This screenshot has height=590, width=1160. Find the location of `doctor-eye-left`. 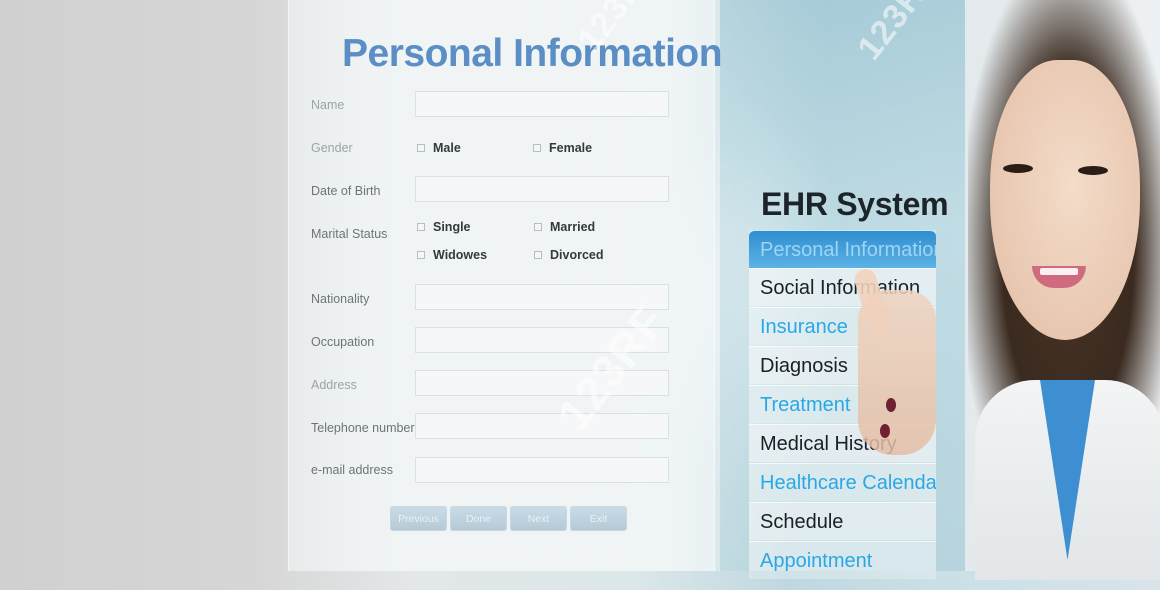

doctor-eye-left is located at coordinates (1018, 168).